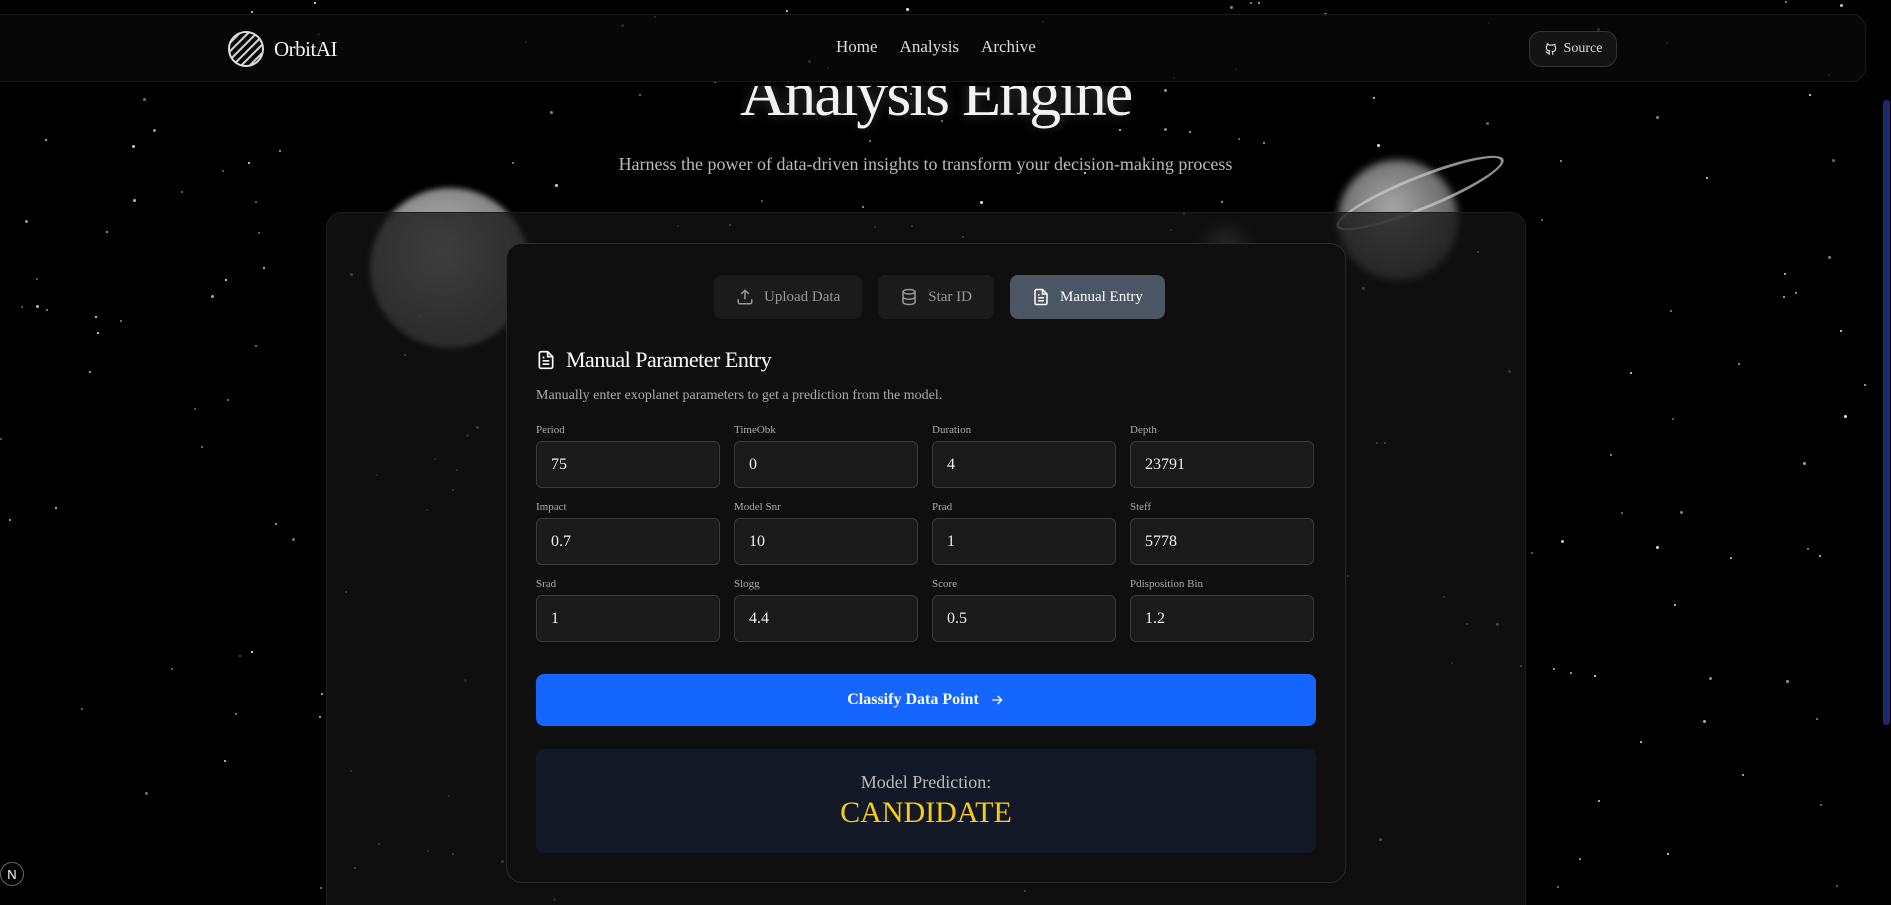 The width and height of the screenshot is (1891, 905). What do you see at coordinates (826, 541) in the screenshot?
I see `model-snr-input: 10` at bounding box center [826, 541].